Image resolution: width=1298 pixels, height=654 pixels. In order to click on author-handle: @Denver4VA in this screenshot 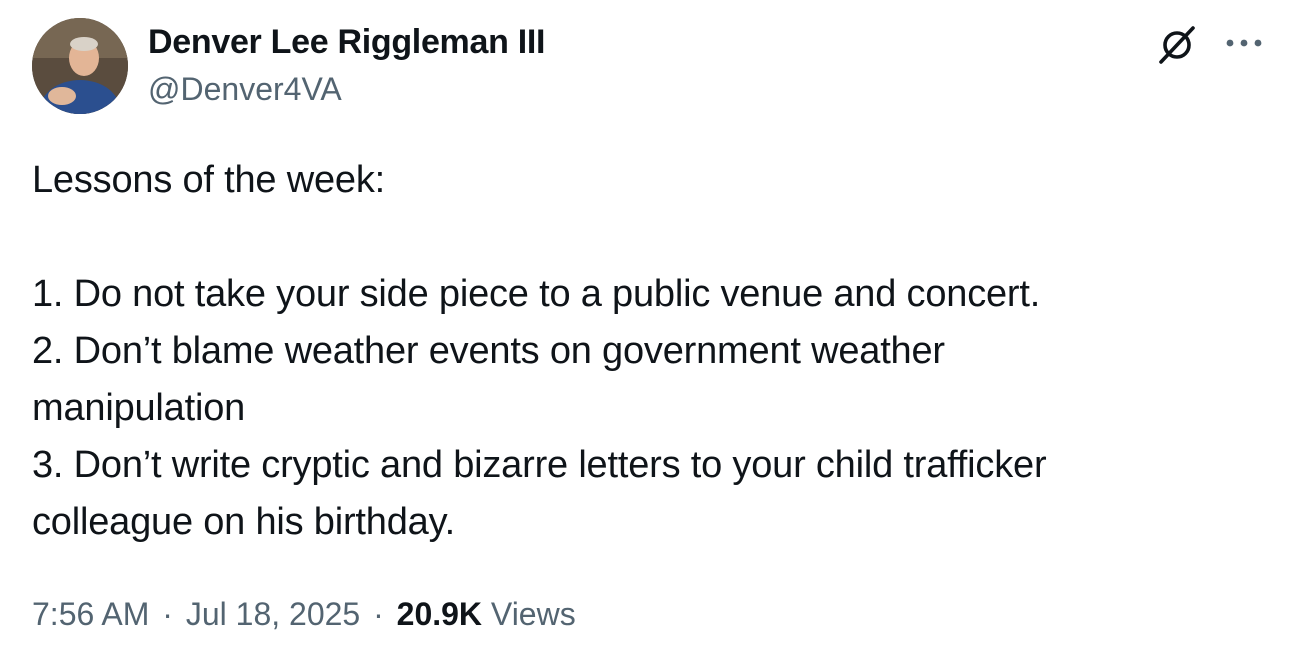, I will do `click(346, 89)`.